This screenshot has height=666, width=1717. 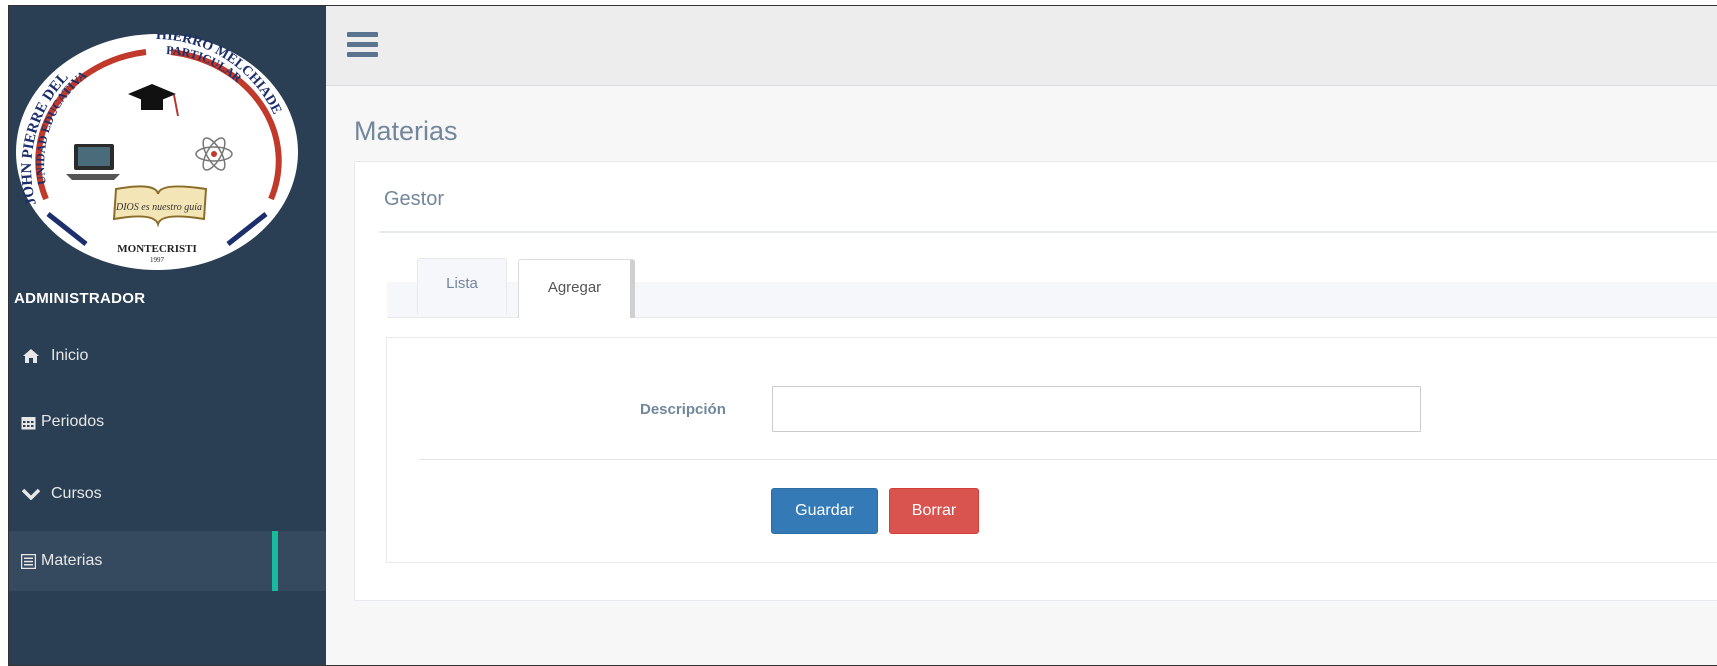 What do you see at coordinates (167, 494) in the screenshot?
I see `sidebar-item-cursos: Cursos` at bounding box center [167, 494].